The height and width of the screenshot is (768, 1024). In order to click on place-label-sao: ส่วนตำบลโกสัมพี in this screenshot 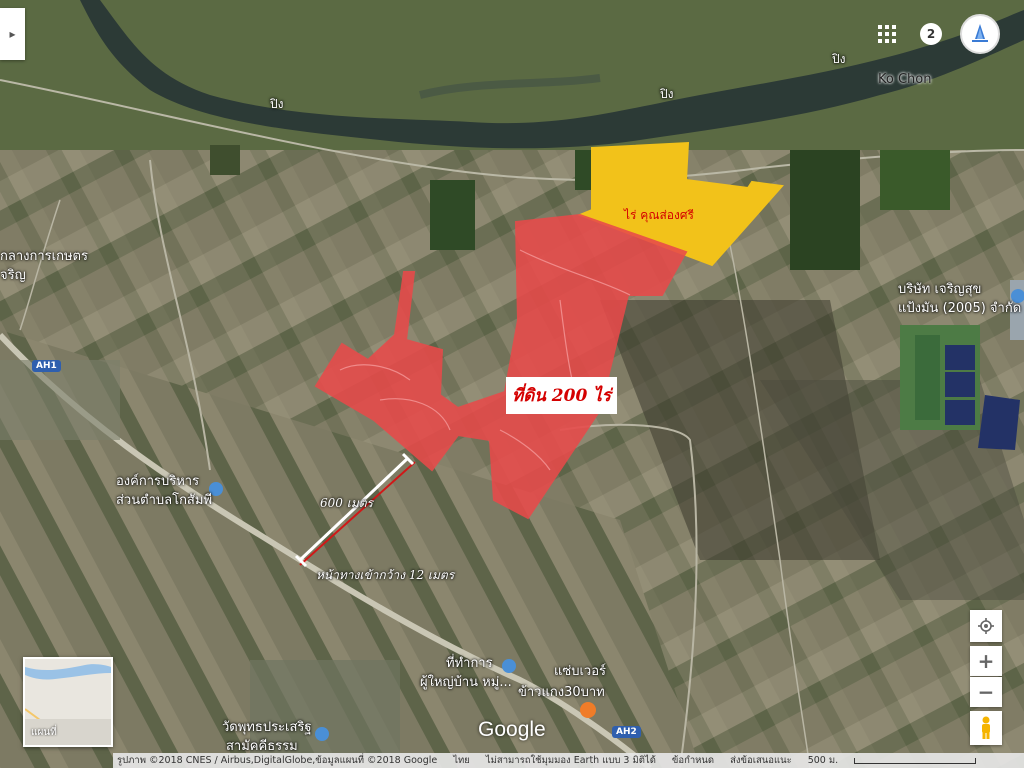, I will do `click(164, 500)`.